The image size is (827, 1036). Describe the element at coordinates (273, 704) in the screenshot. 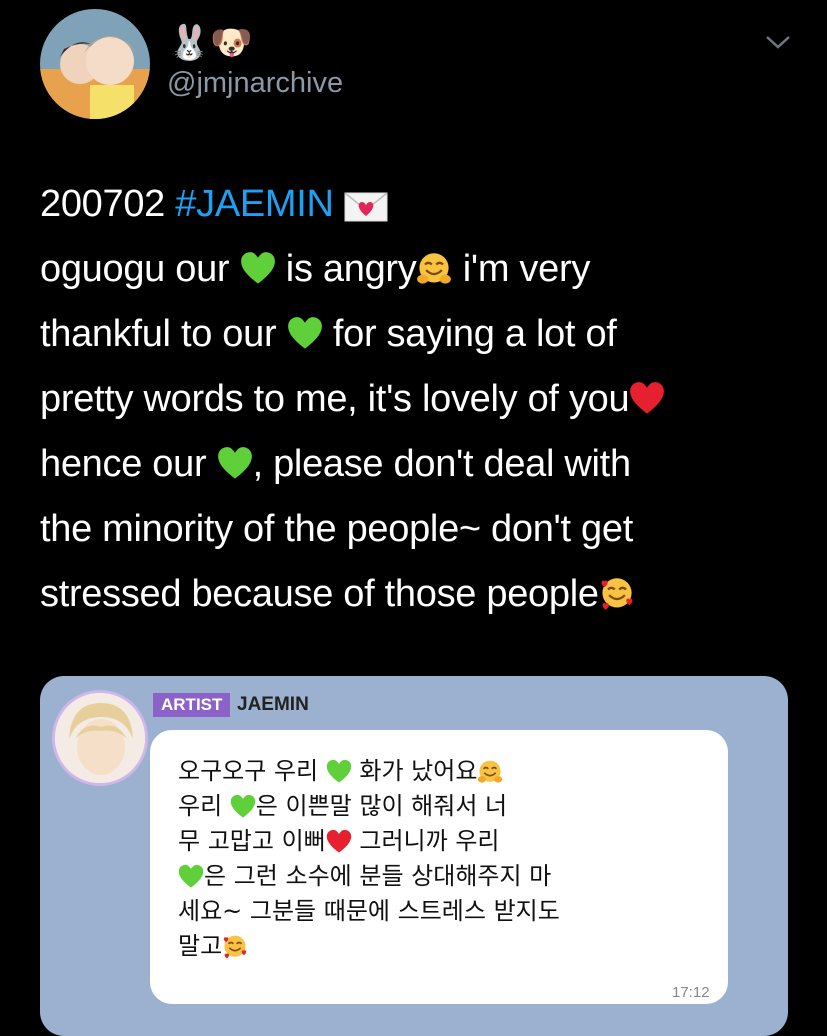

I see `artist-name: JAEMIN` at that location.